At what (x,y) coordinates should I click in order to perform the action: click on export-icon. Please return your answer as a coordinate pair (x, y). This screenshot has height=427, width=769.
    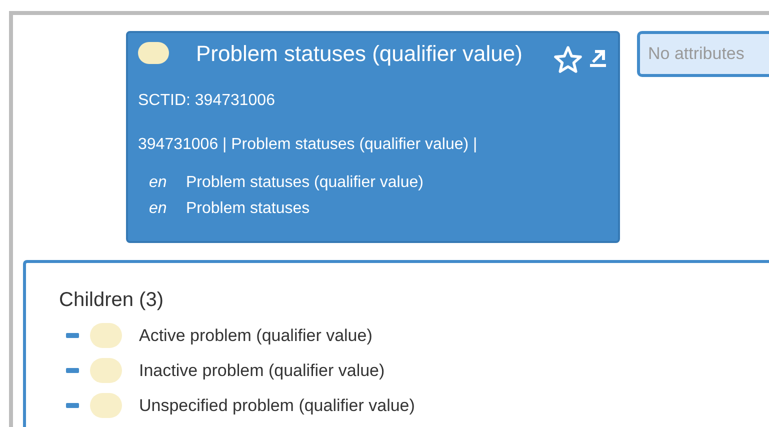
    Looking at the image, I should click on (598, 57).